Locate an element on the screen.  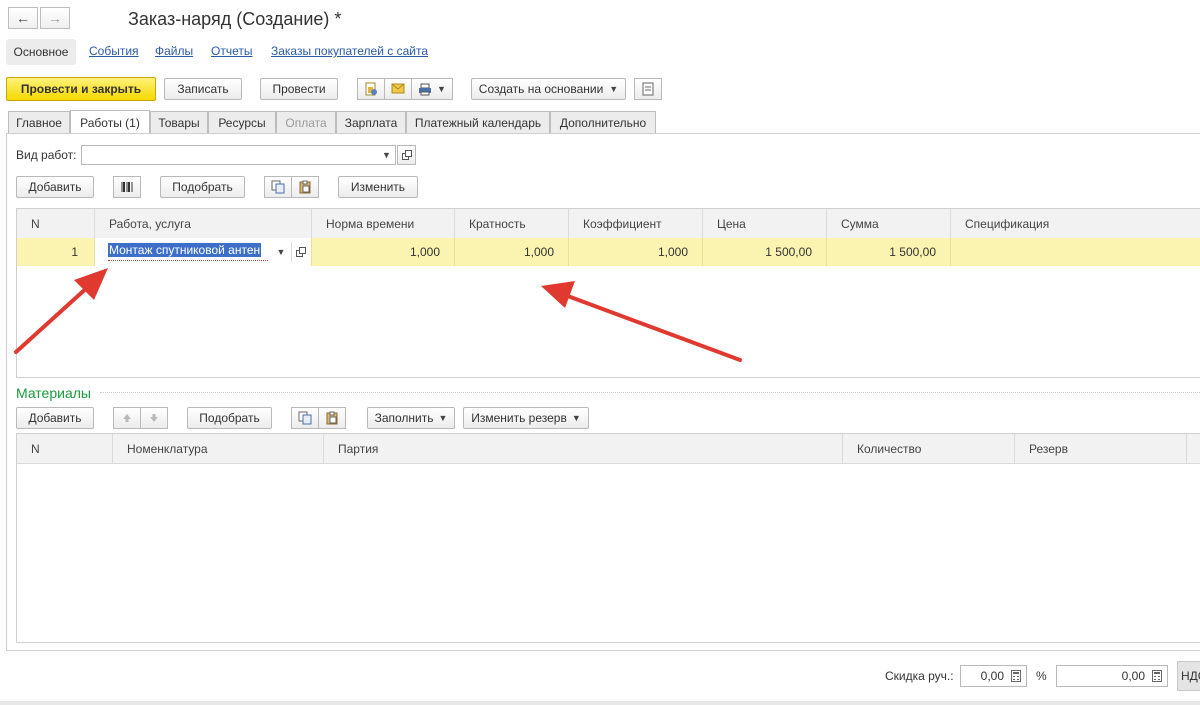
tab-payment: Оплата is located at coordinates (306, 122).